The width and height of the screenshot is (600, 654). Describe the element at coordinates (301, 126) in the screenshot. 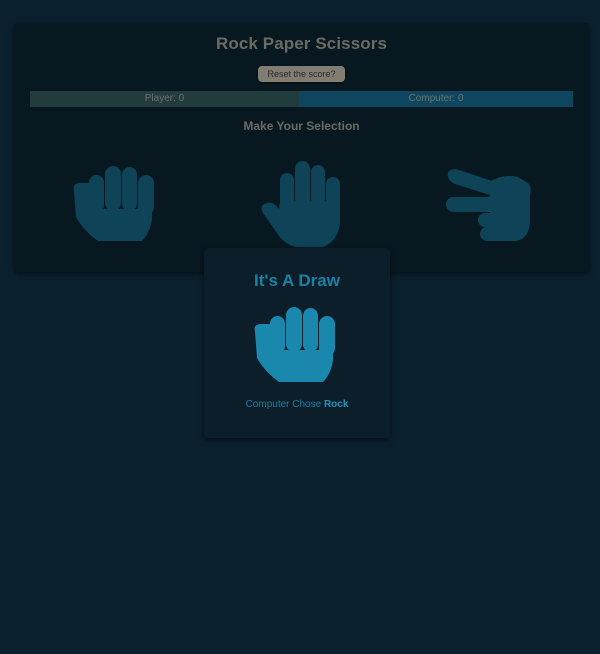

I see `selection-heading: Make Your Selection` at that location.